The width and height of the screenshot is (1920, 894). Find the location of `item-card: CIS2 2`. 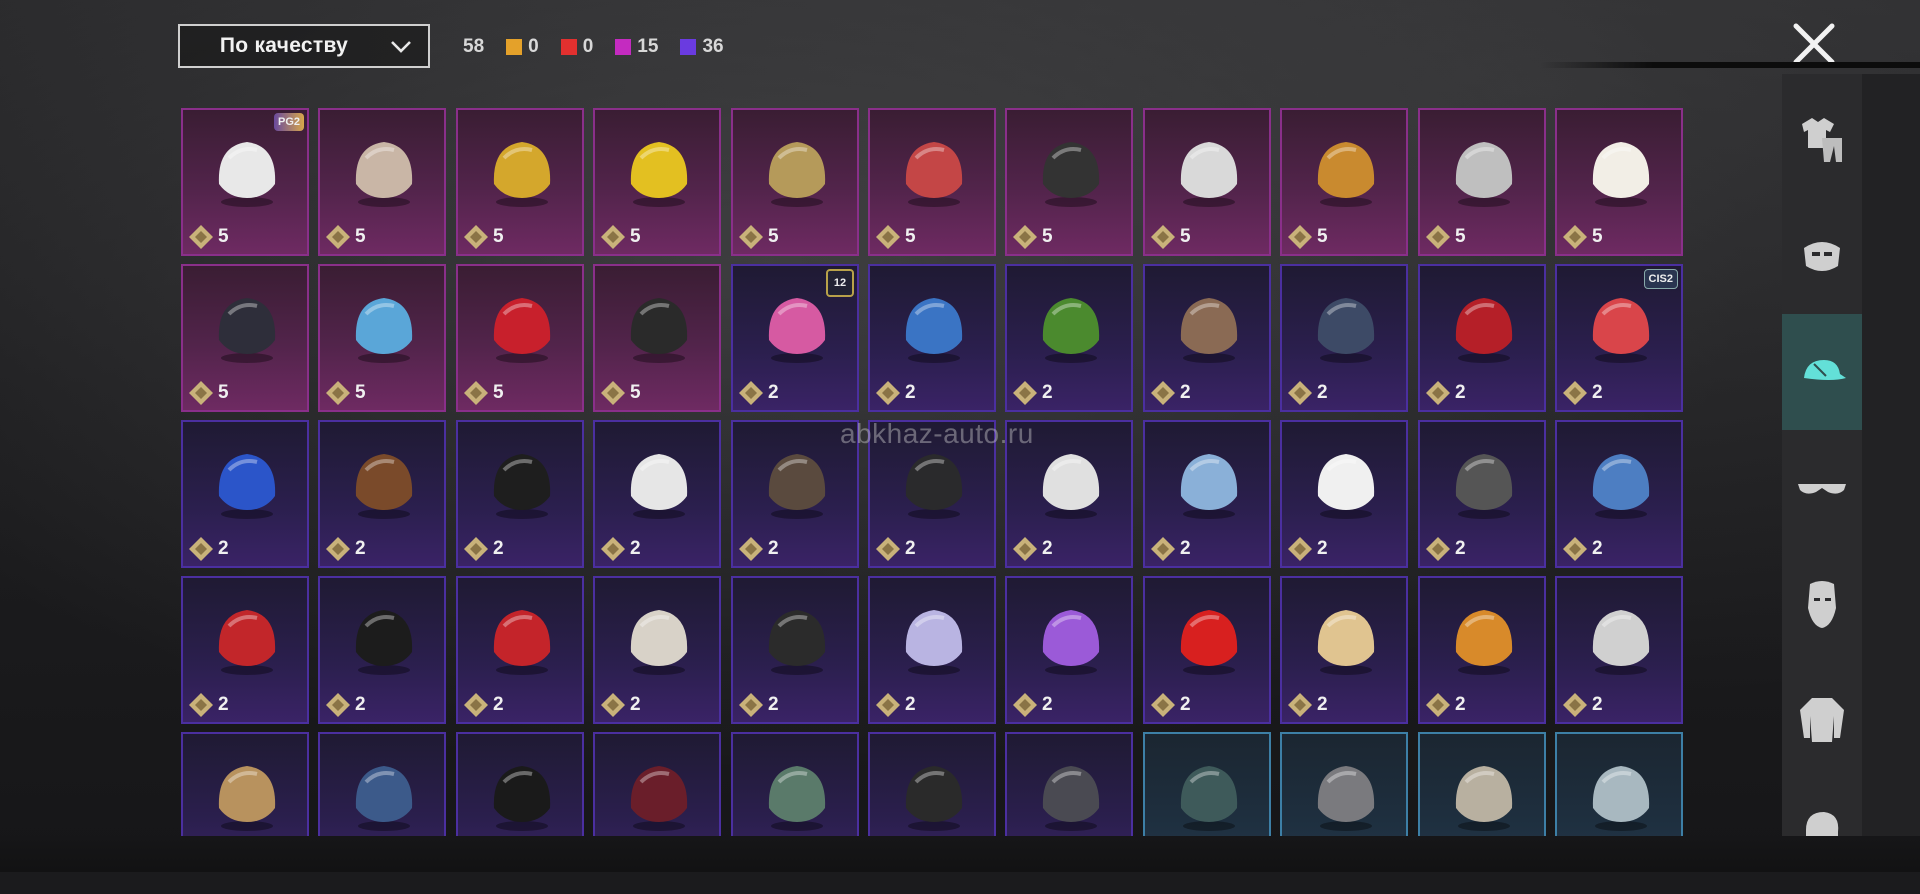

item-card: CIS2 2 is located at coordinates (1619, 338).